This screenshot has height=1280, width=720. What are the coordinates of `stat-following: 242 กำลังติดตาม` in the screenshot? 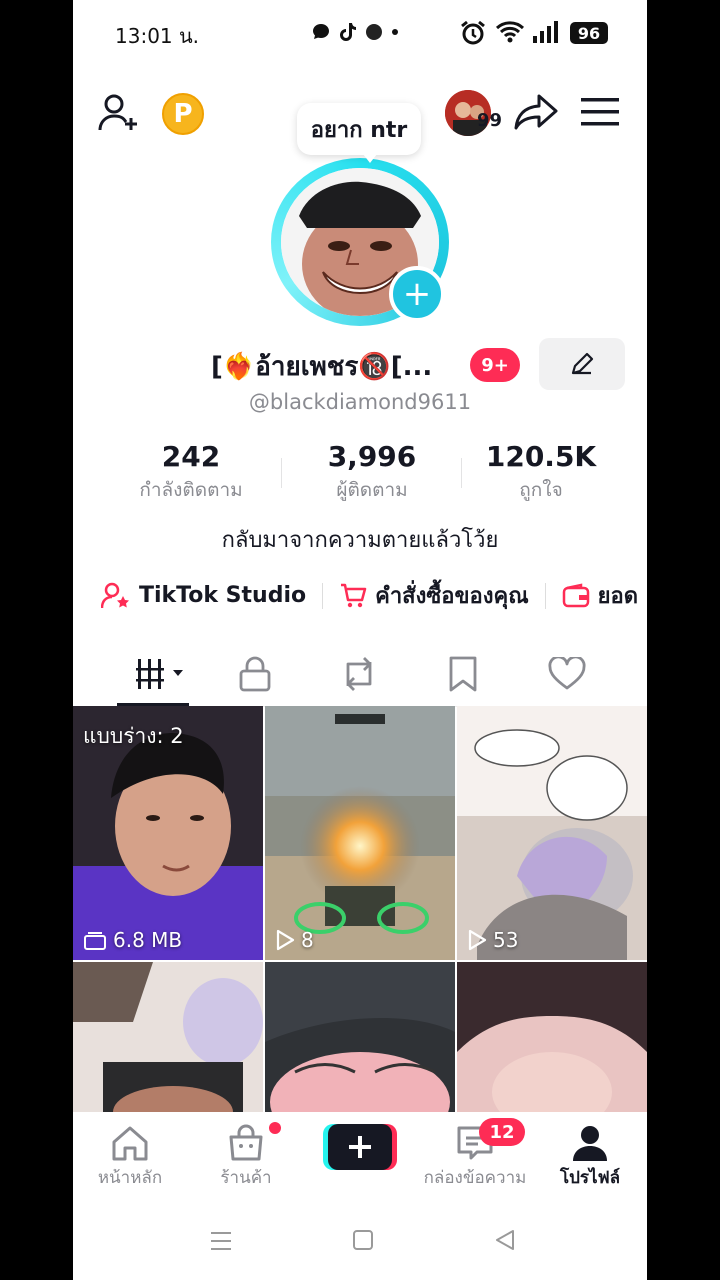 It's located at (191, 472).